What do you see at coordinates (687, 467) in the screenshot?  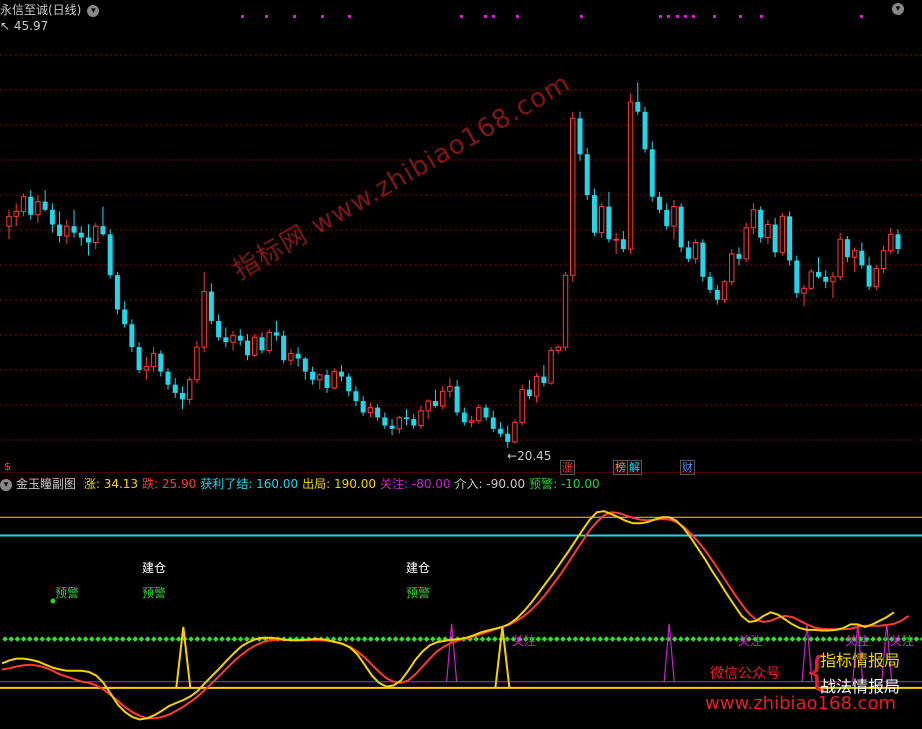 I see `finance-badge: 财` at bounding box center [687, 467].